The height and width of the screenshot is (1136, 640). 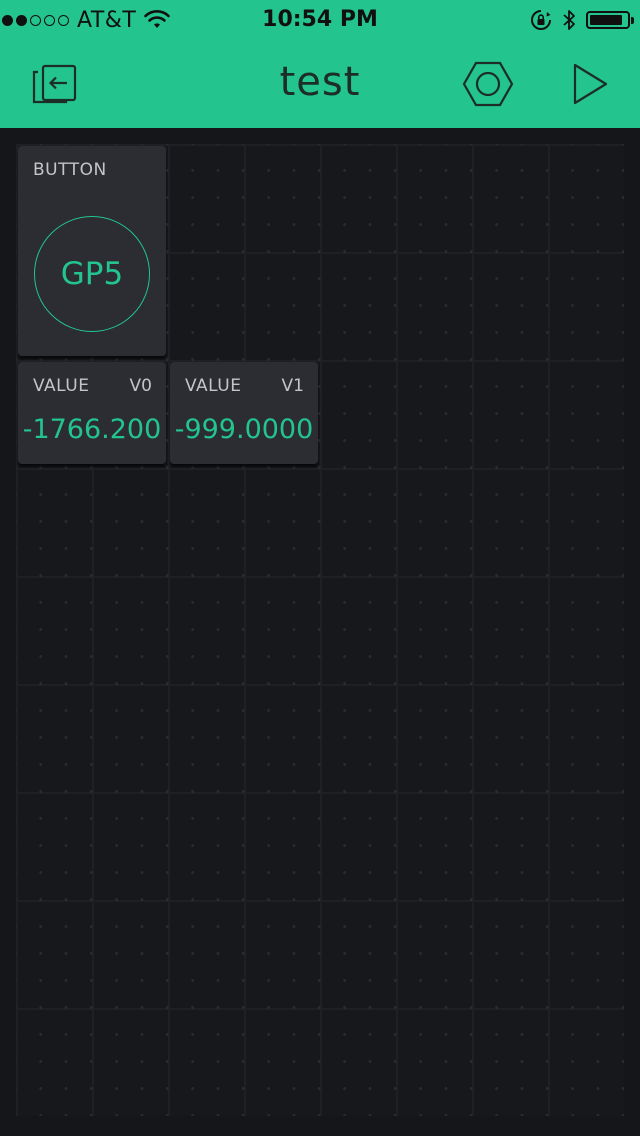 What do you see at coordinates (92, 429) in the screenshot?
I see `value-display-reading: -1766.200` at bounding box center [92, 429].